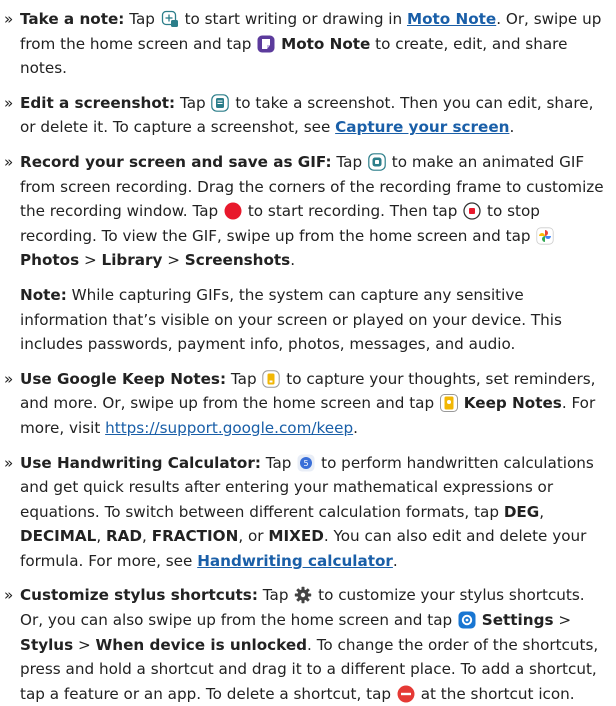 The height and width of the screenshot is (706, 616). What do you see at coordinates (377, 162) in the screenshot?
I see `gif-record-icon` at bounding box center [377, 162].